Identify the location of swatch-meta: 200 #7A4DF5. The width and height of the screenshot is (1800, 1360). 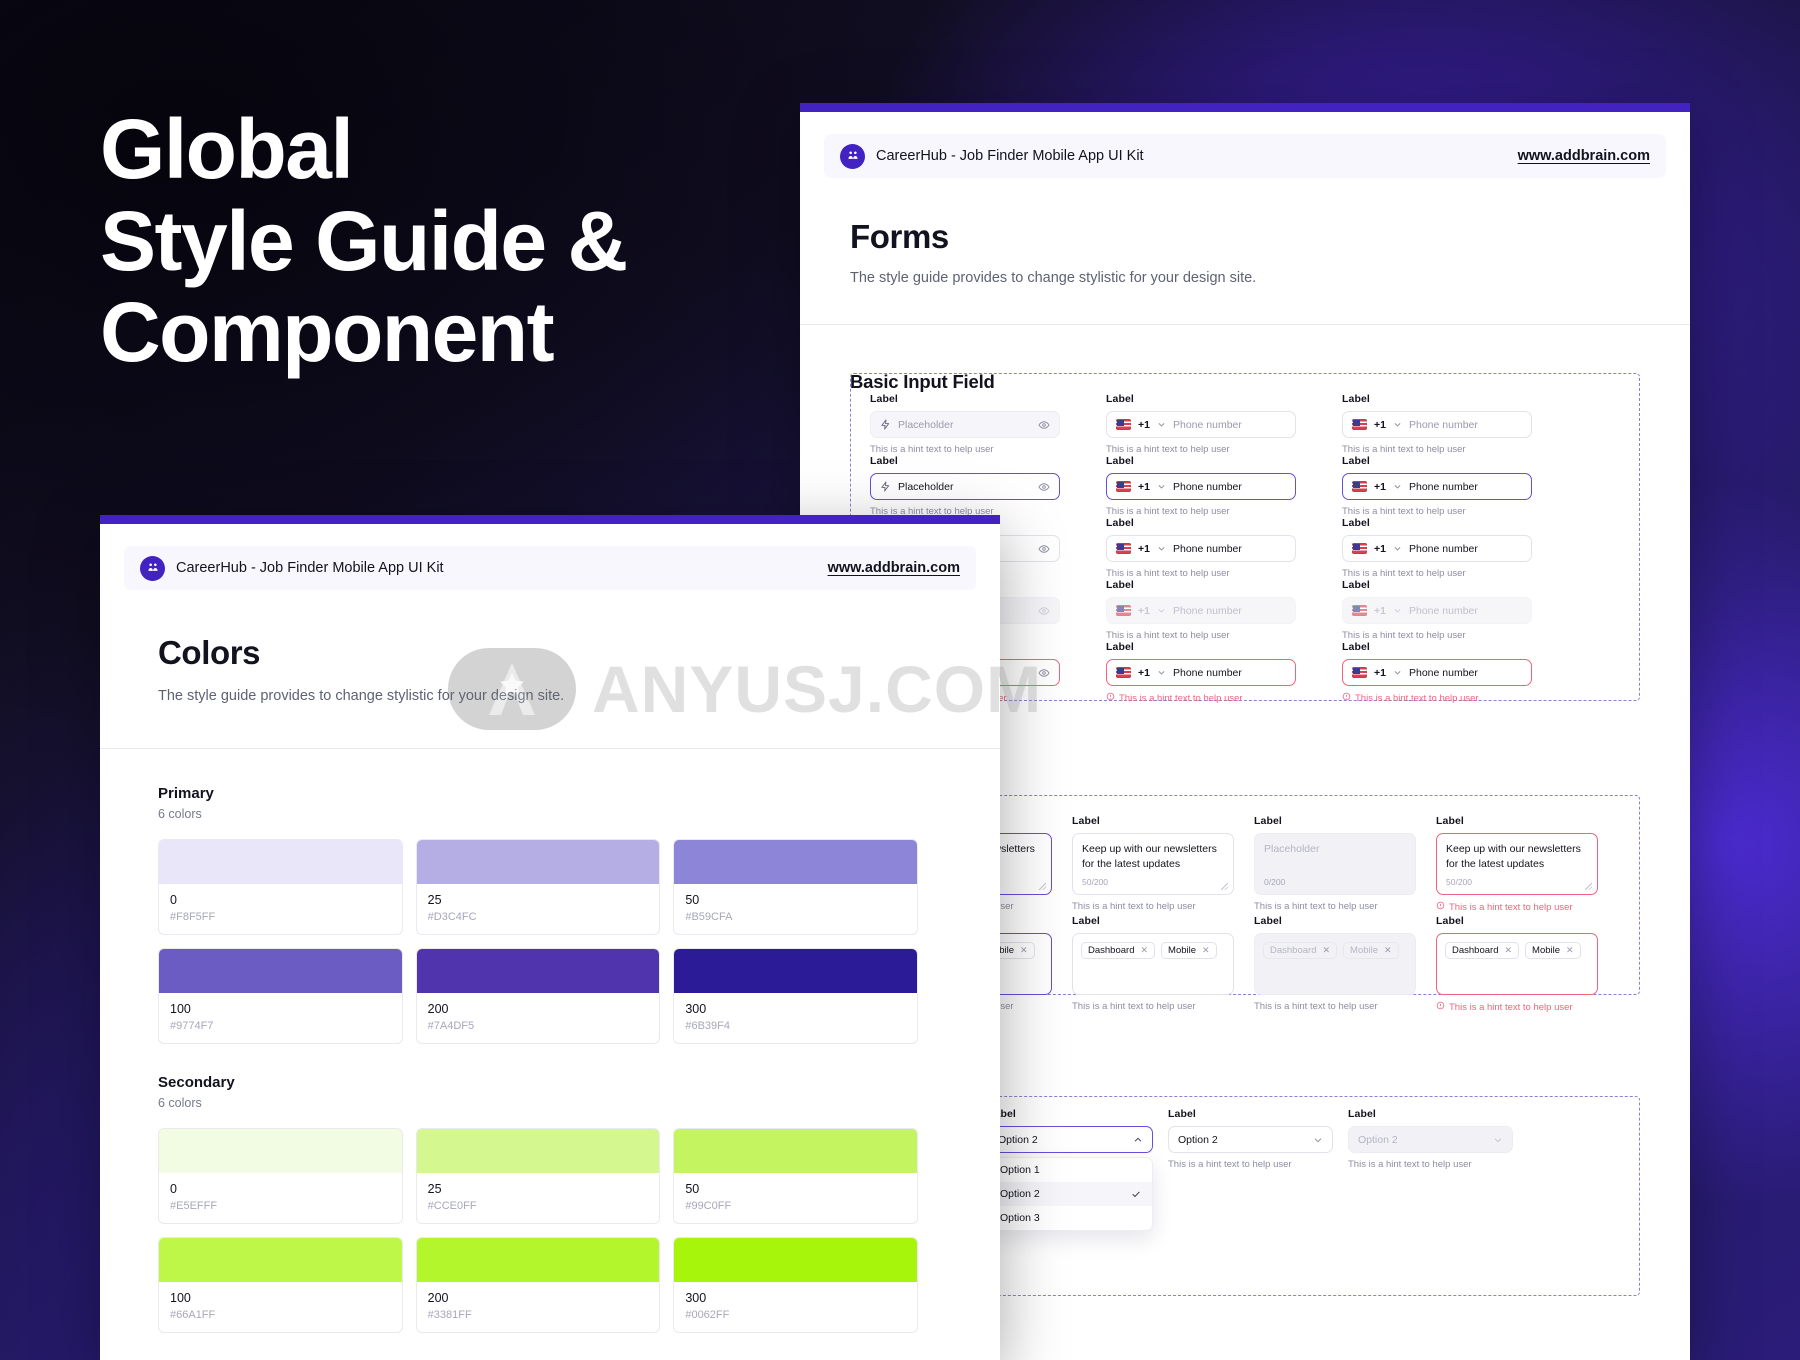
(538, 1018).